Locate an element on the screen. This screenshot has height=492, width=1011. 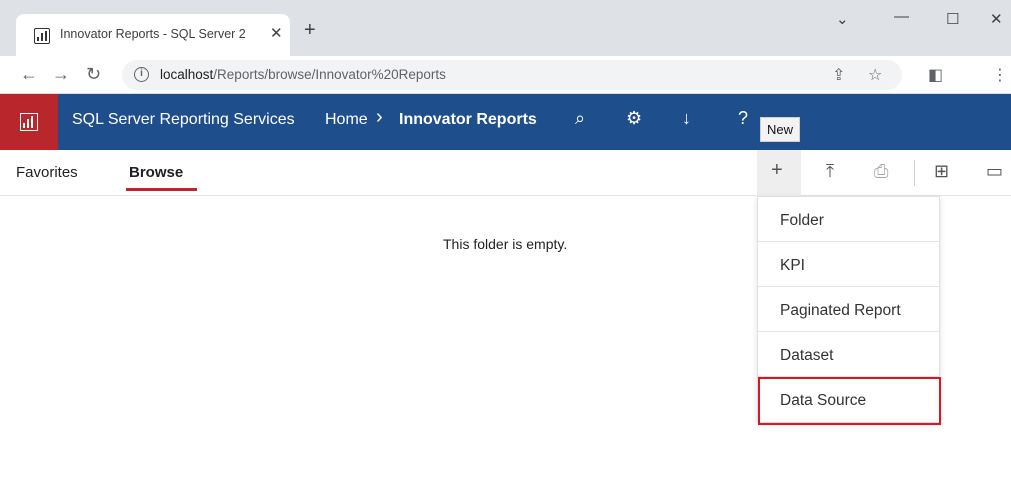
new-tab-button: + is located at coordinates (310, 30).